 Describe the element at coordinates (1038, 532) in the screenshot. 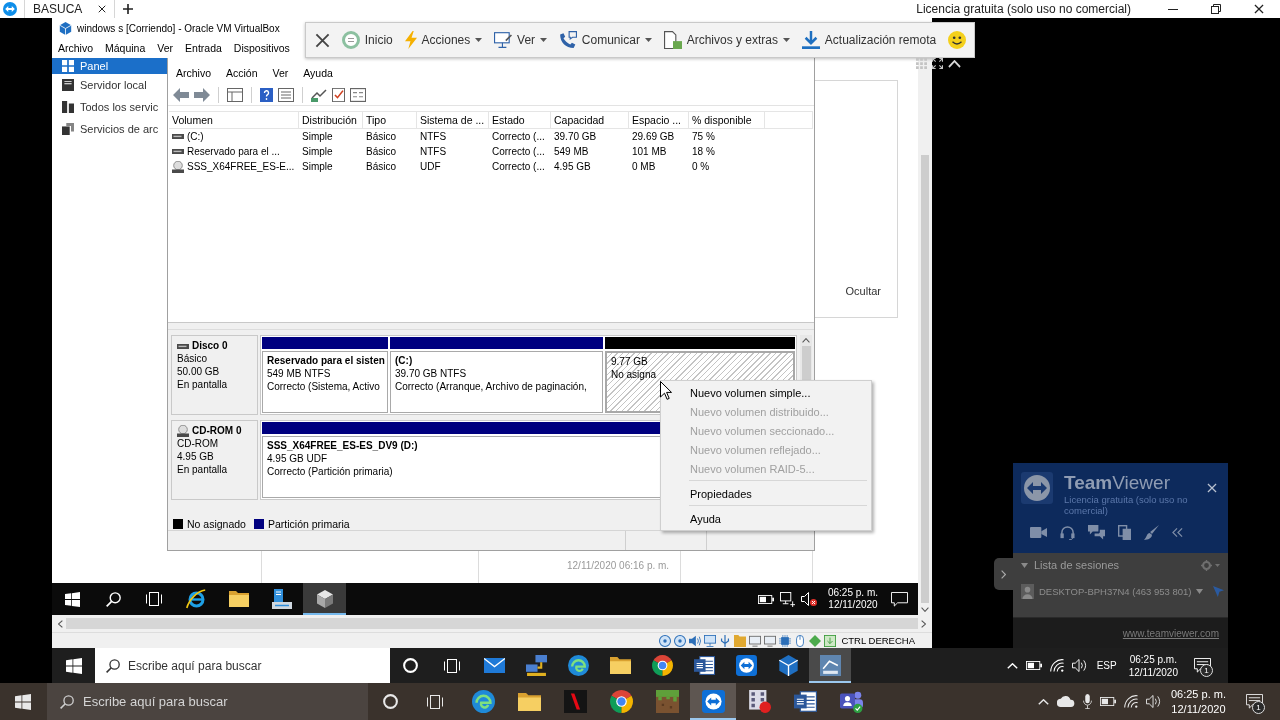

I see `video-camera-icon` at that location.